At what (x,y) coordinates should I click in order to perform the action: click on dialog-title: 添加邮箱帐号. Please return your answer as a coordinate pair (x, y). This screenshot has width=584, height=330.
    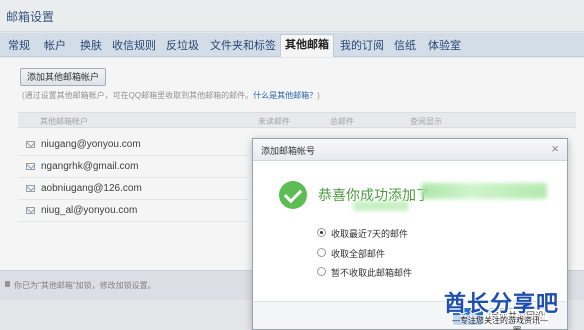
    Looking at the image, I should click on (288, 151).